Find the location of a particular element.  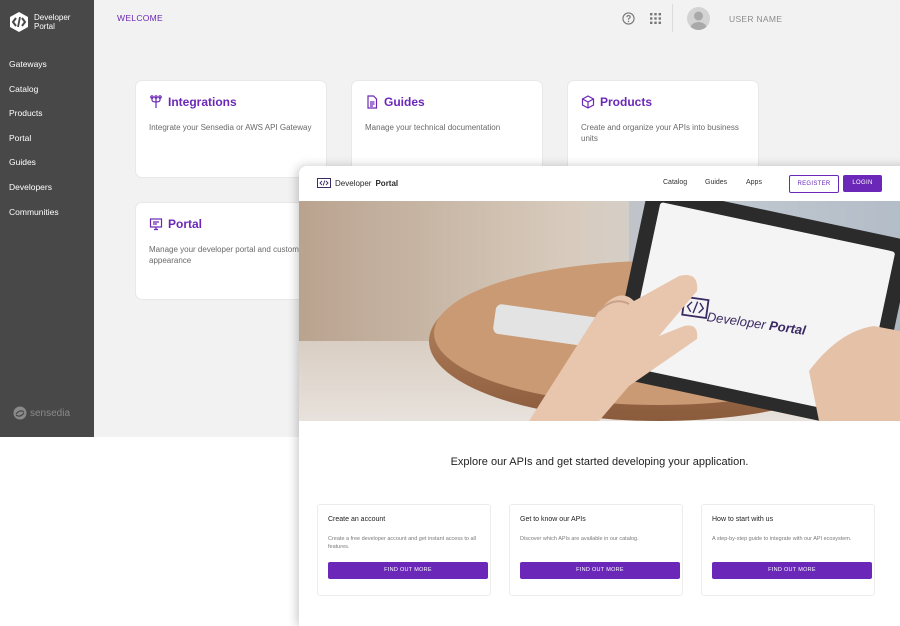

avatar is located at coordinates (698, 18).